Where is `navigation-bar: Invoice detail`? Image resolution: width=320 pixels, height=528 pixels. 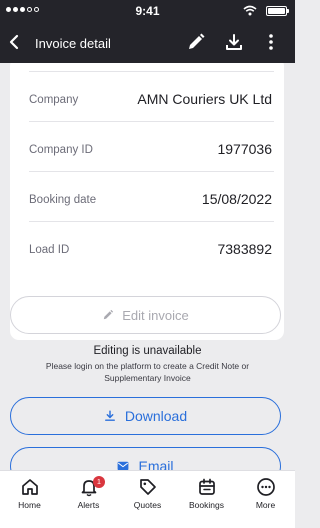
navigation-bar: Invoice detail is located at coordinates (147, 42).